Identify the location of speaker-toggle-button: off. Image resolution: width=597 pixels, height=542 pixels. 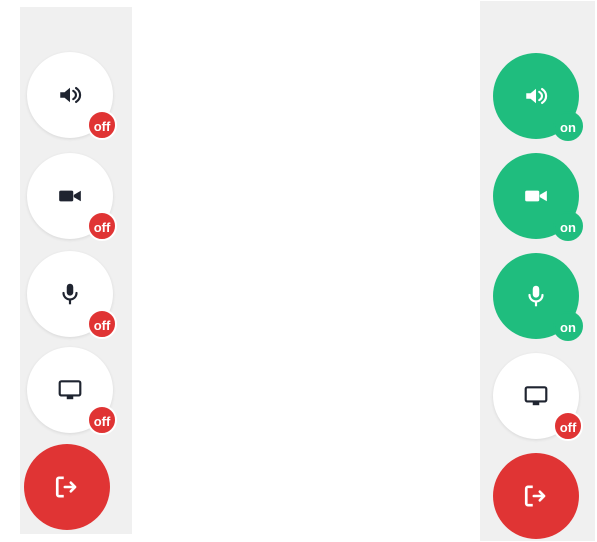
(72, 96).